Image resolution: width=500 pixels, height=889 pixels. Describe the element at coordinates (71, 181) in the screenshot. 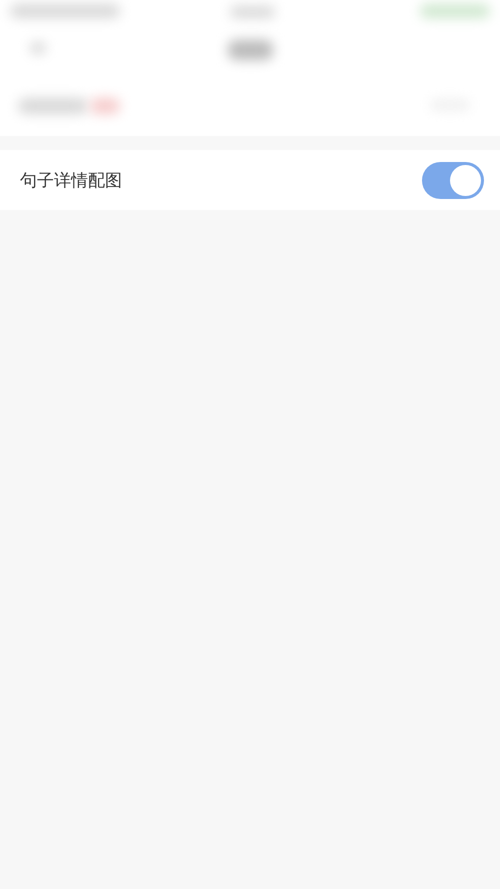

I see `setting-label: 句子详情配图` at that location.